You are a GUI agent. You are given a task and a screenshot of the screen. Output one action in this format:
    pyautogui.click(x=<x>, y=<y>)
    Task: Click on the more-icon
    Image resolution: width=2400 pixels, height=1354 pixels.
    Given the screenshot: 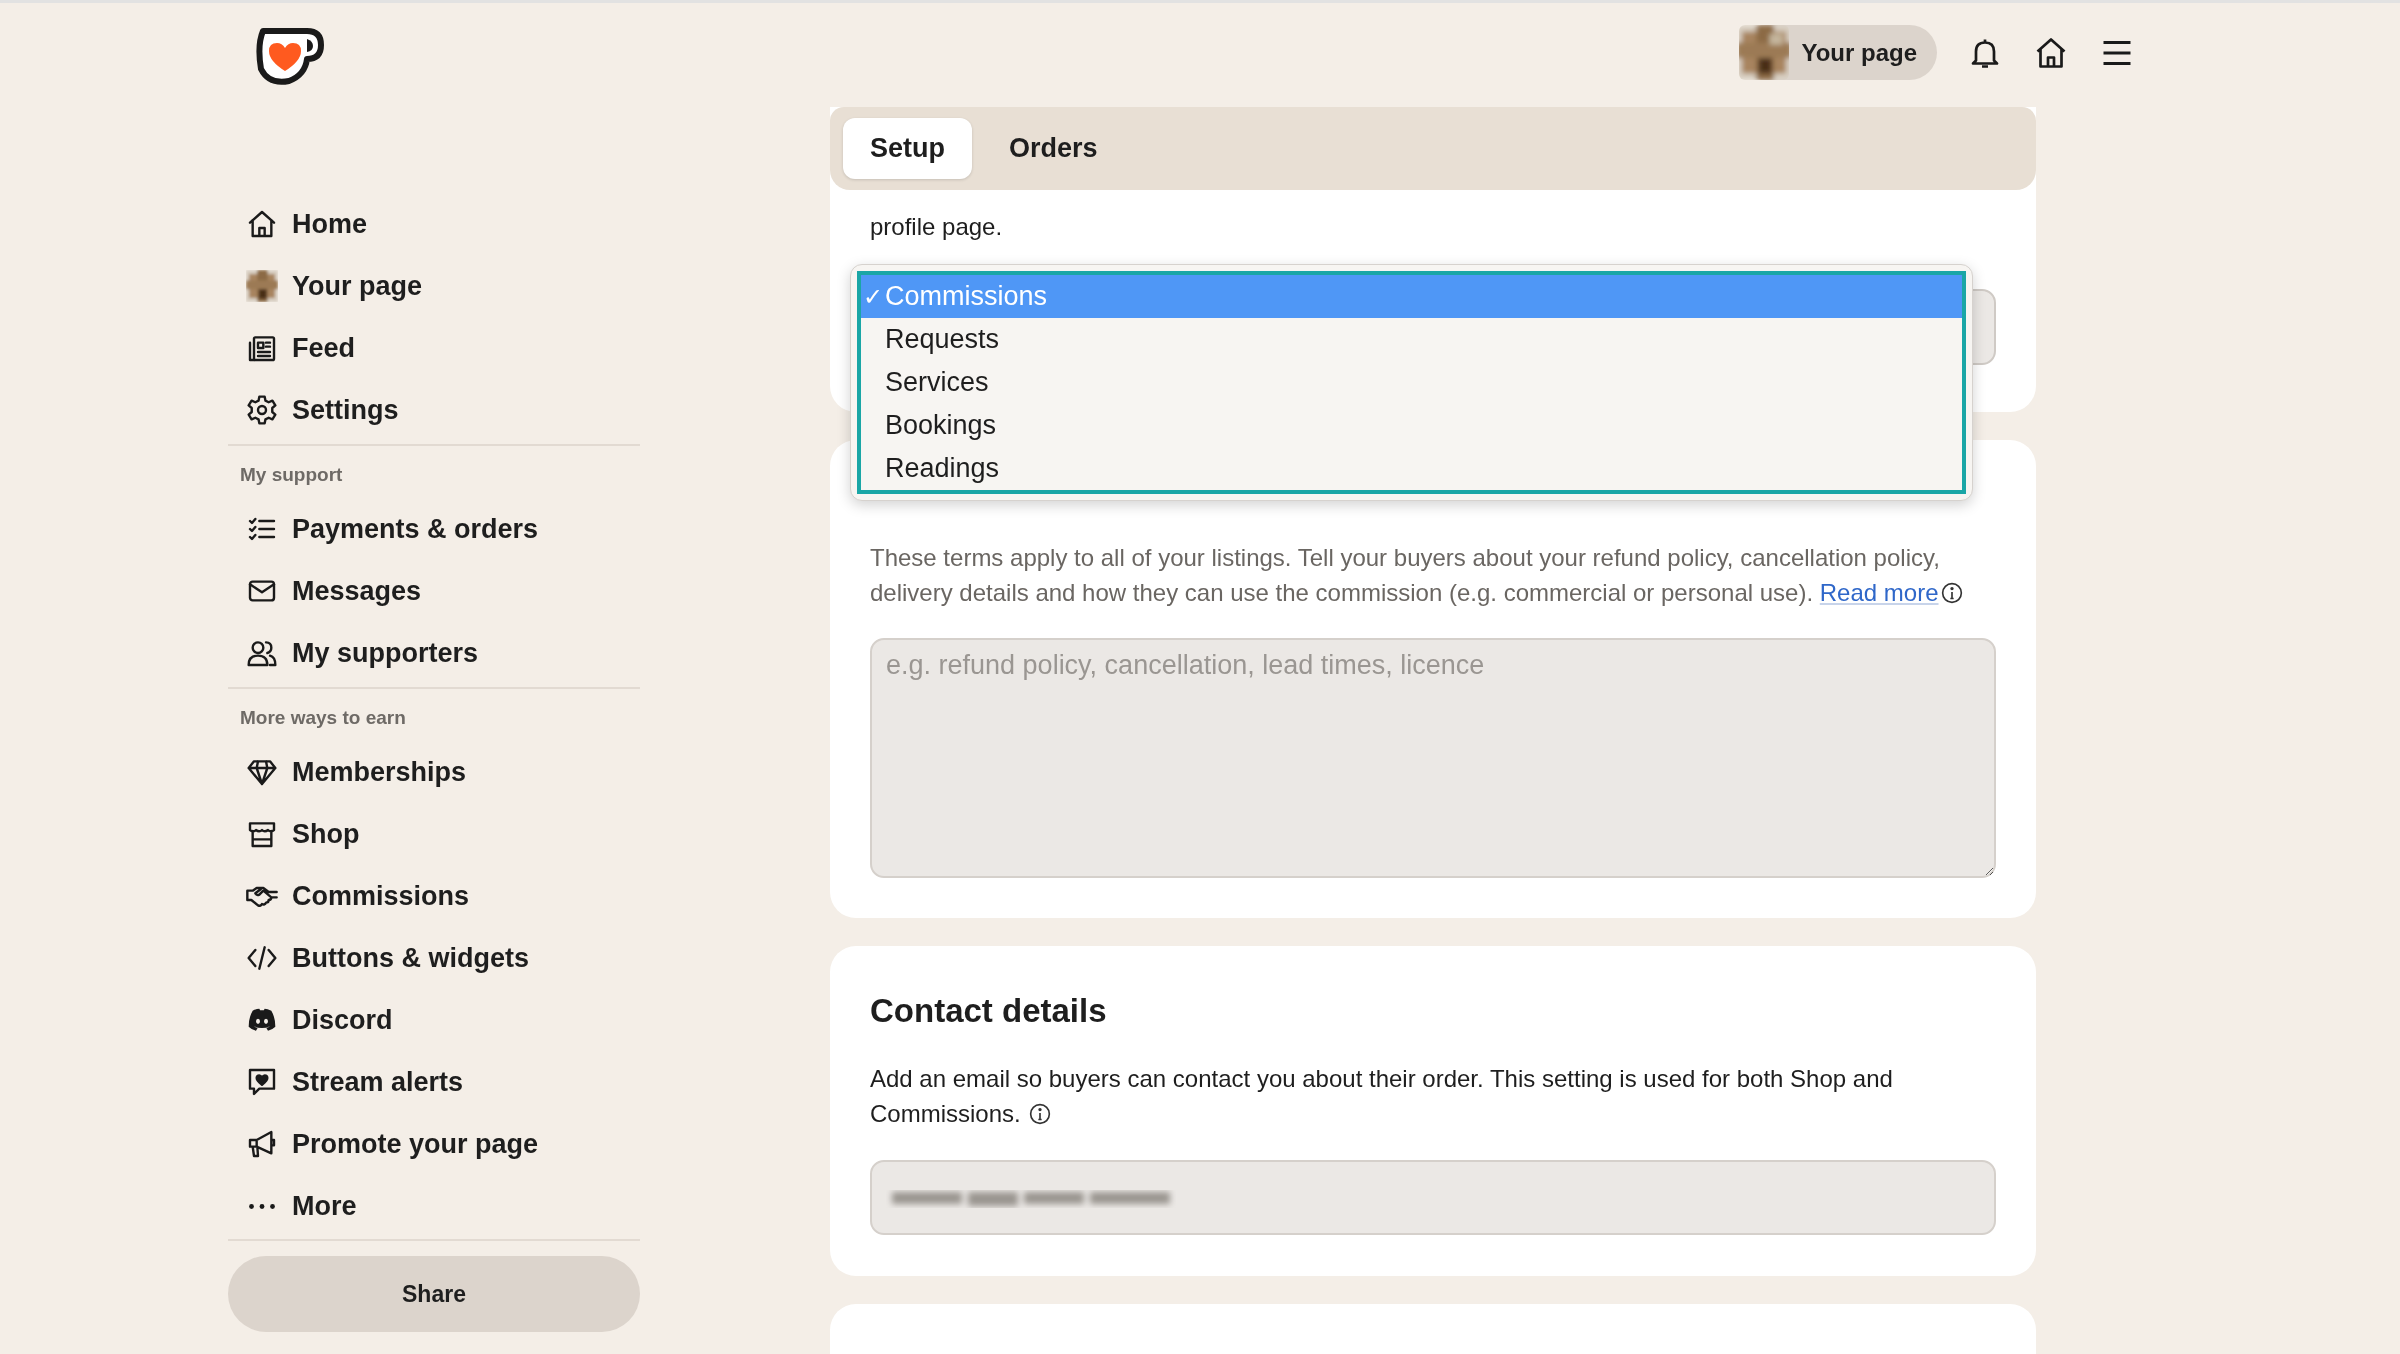 What is the action you would take?
    pyautogui.click(x=262, y=1206)
    